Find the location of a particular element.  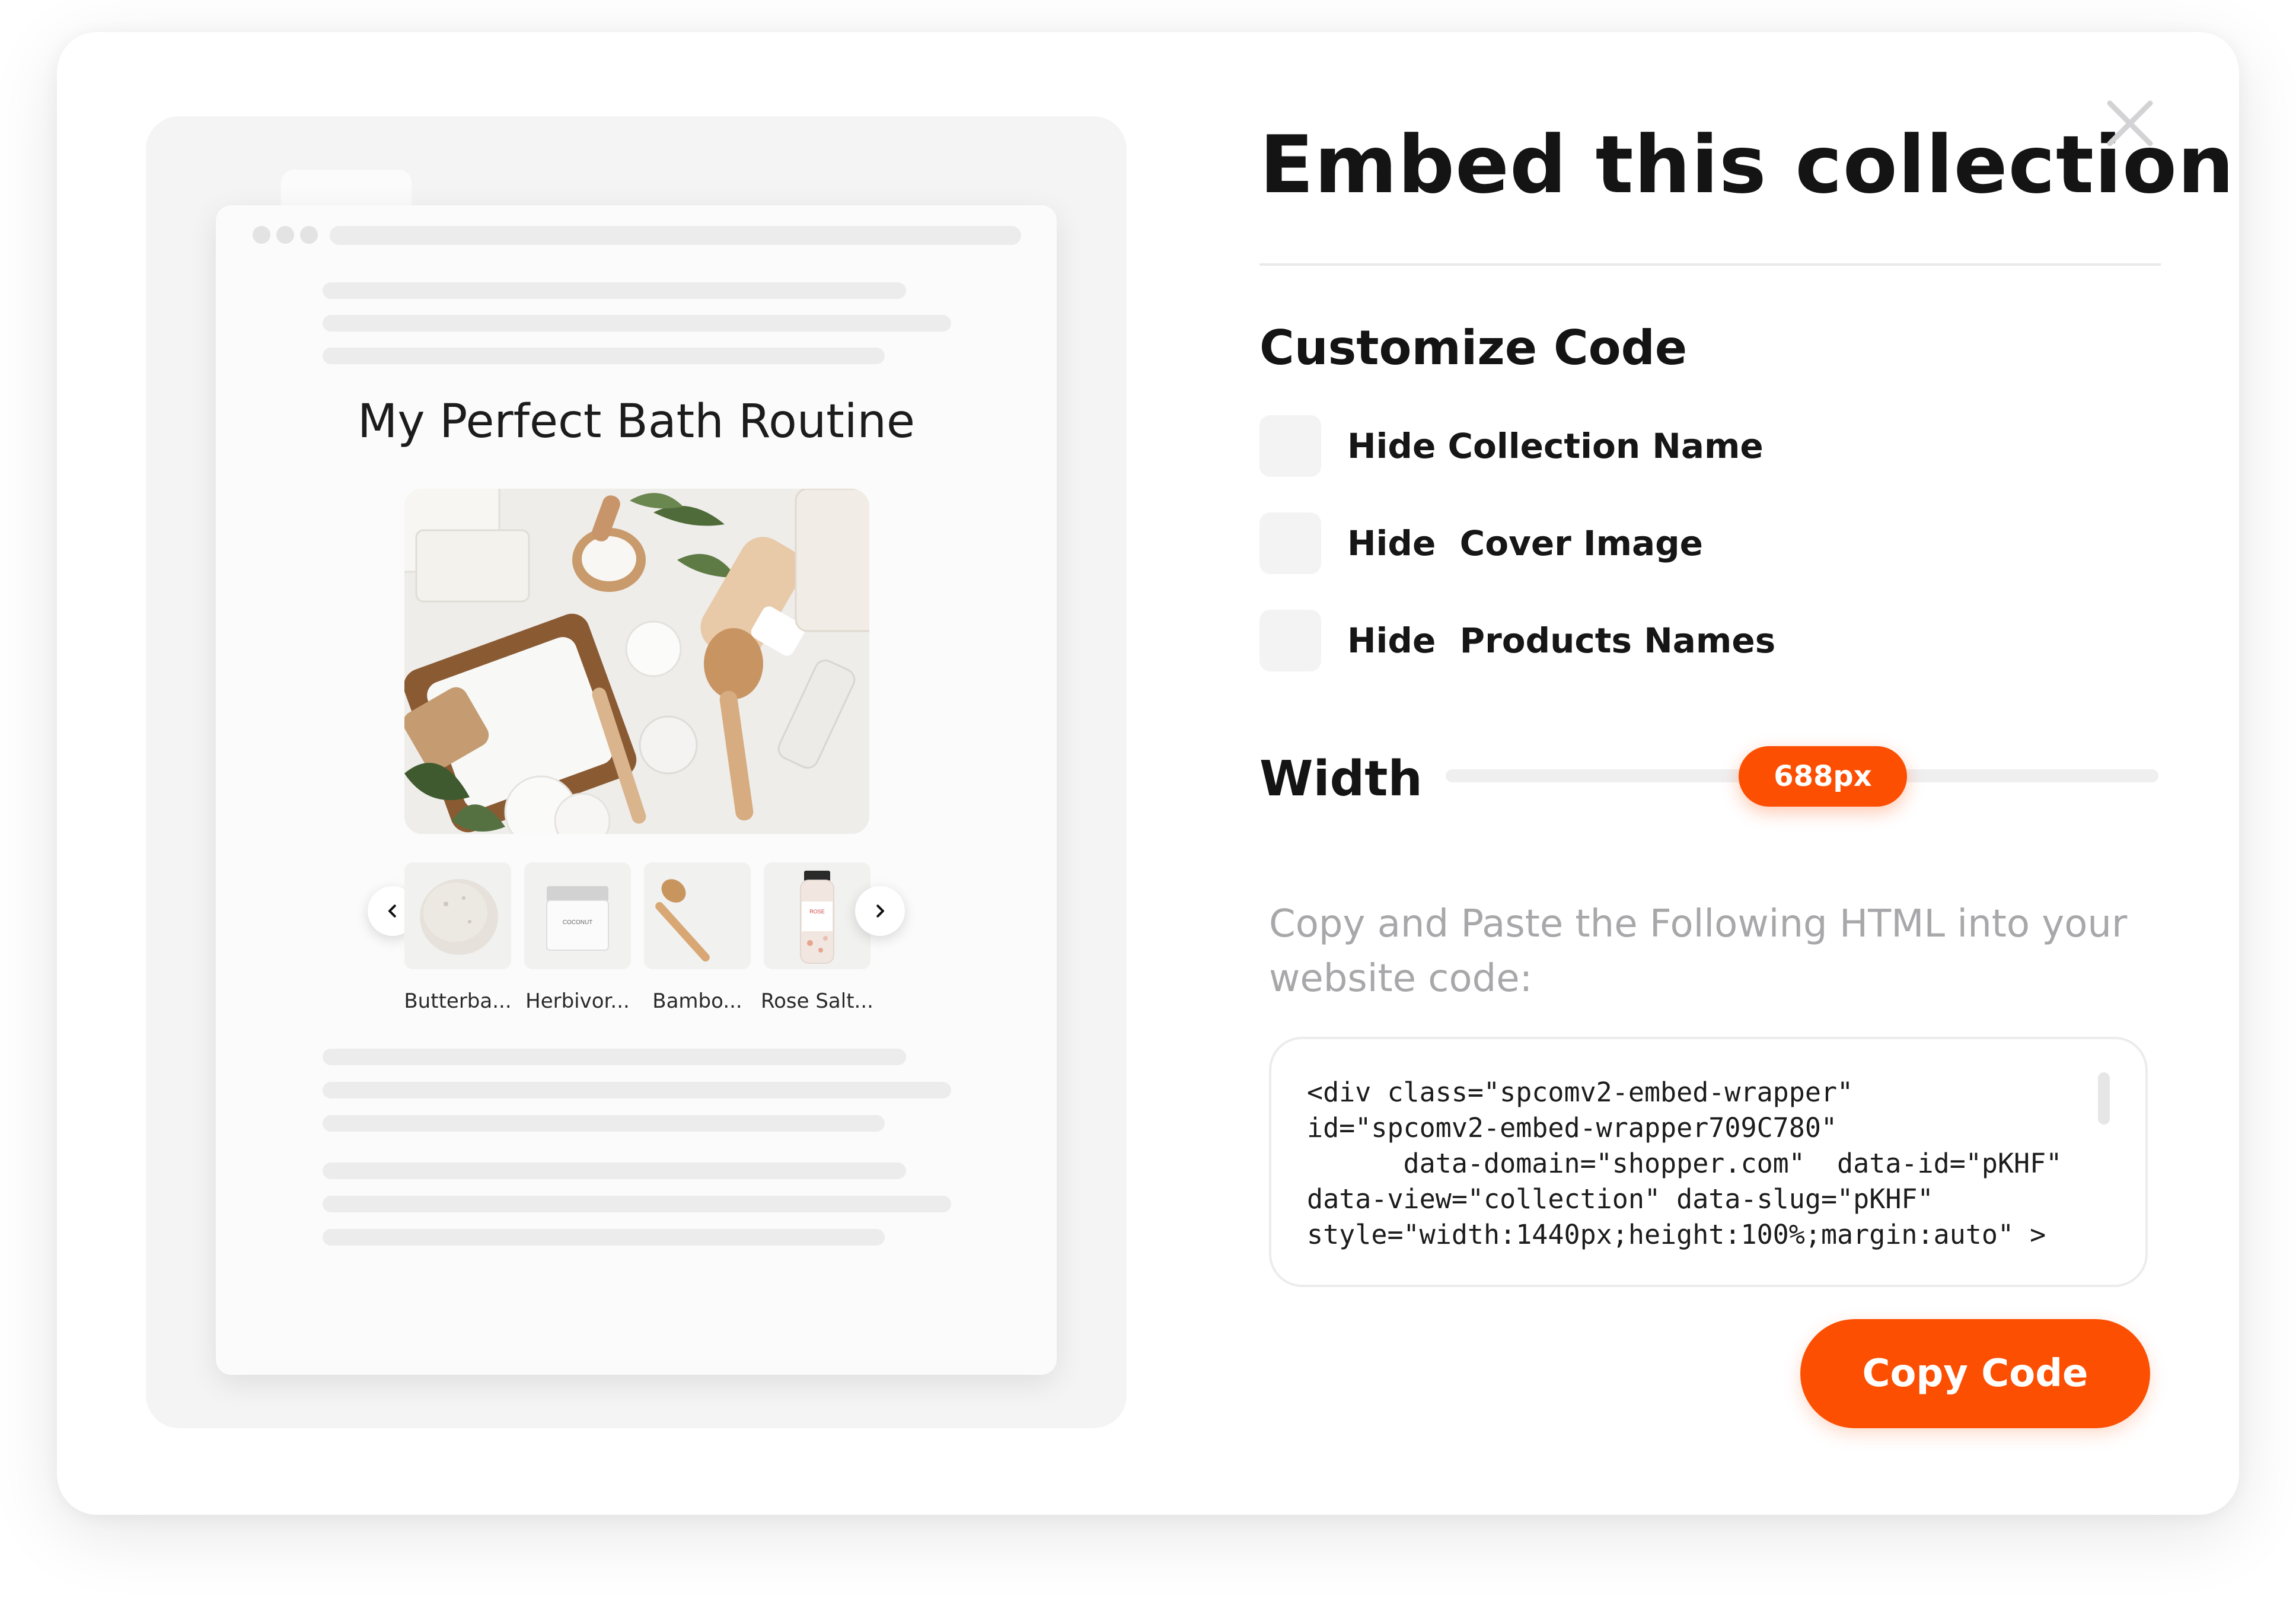

option-label: Hide Cover Image is located at coordinates (1525, 543).